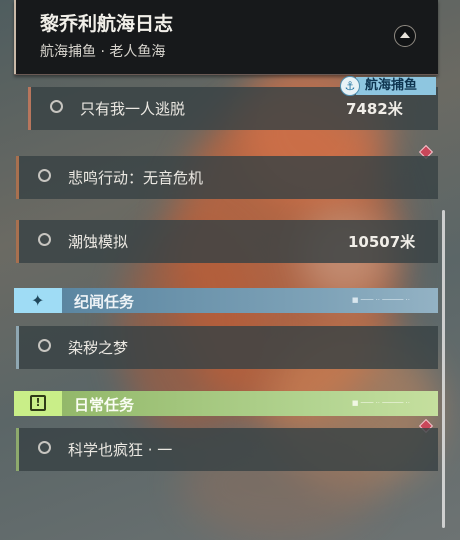 Image resolution: width=460 pixels, height=540 pixels. Describe the element at coordinates (382, 242) in the screenshot. I see `task-distance: 10507米` at that location.